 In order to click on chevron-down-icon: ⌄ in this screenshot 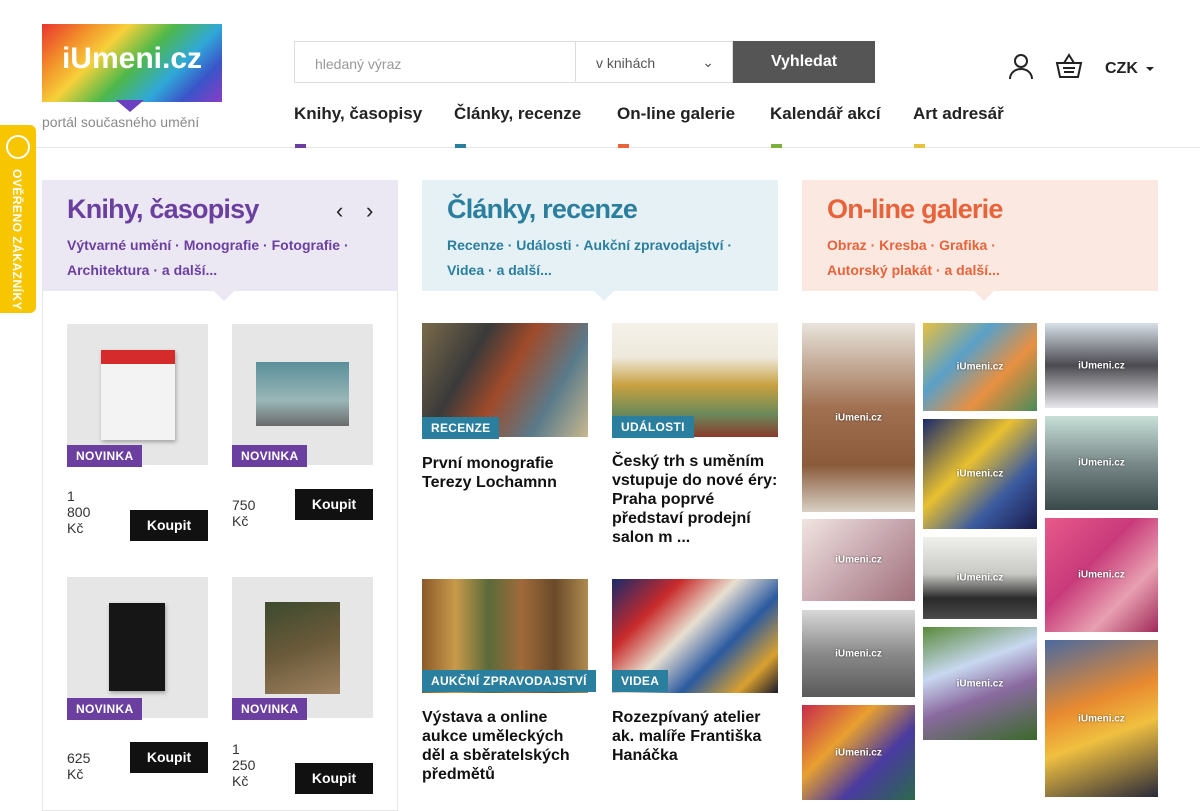, I will do `click(708, 62)`.